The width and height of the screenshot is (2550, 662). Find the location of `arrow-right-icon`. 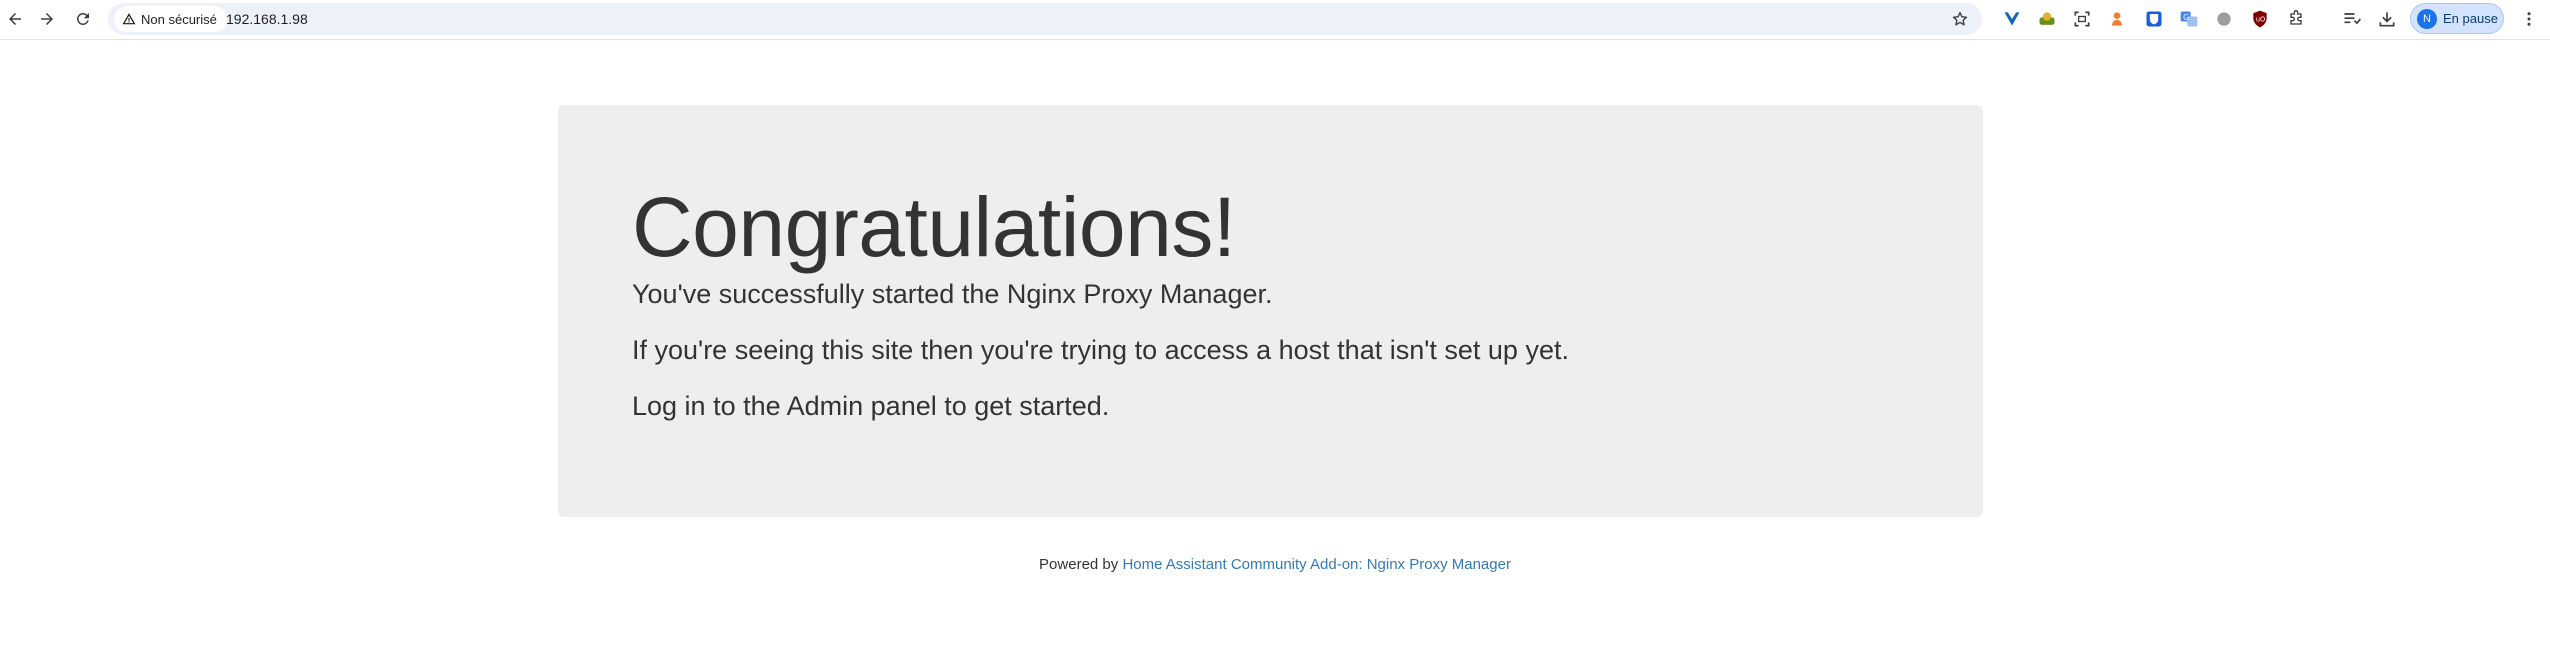

arrow-right-icon is located at coordinates (47, 19).